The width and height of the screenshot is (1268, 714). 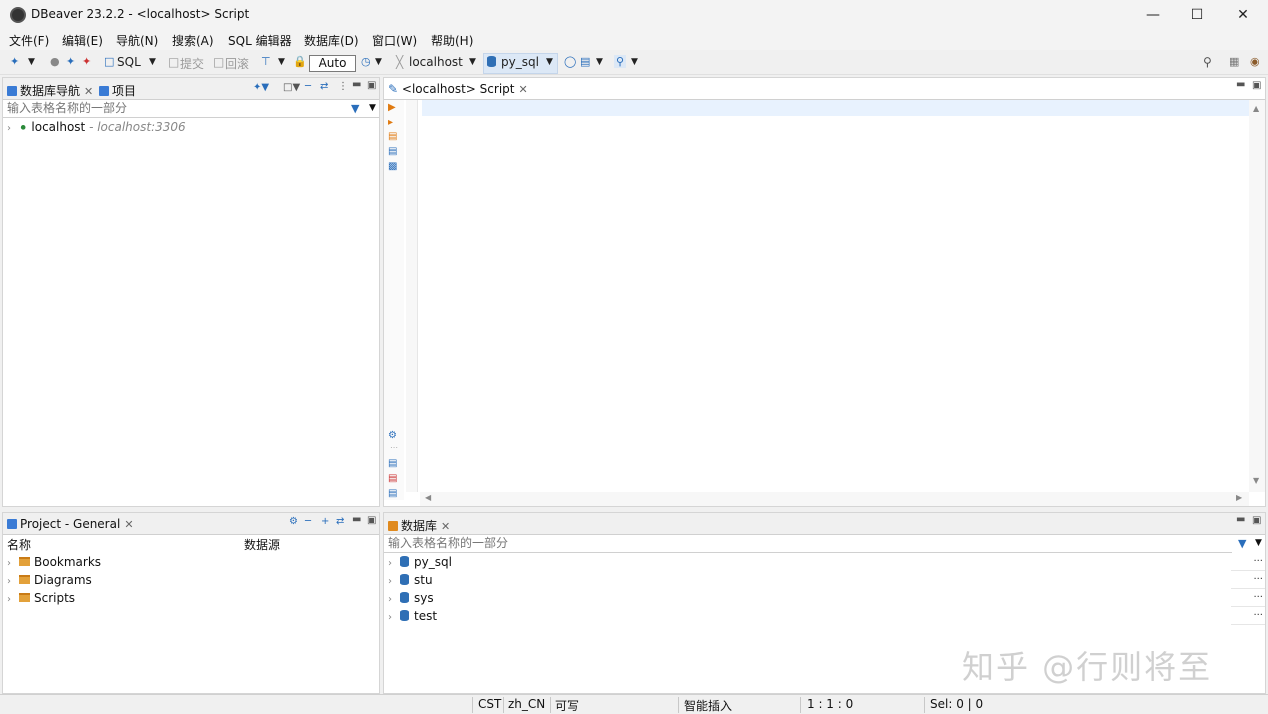 What do you see at coordinates (1197, 15) in the screenshot?
I see `maximize-button: ☐` at bounding box center [1197, 15].